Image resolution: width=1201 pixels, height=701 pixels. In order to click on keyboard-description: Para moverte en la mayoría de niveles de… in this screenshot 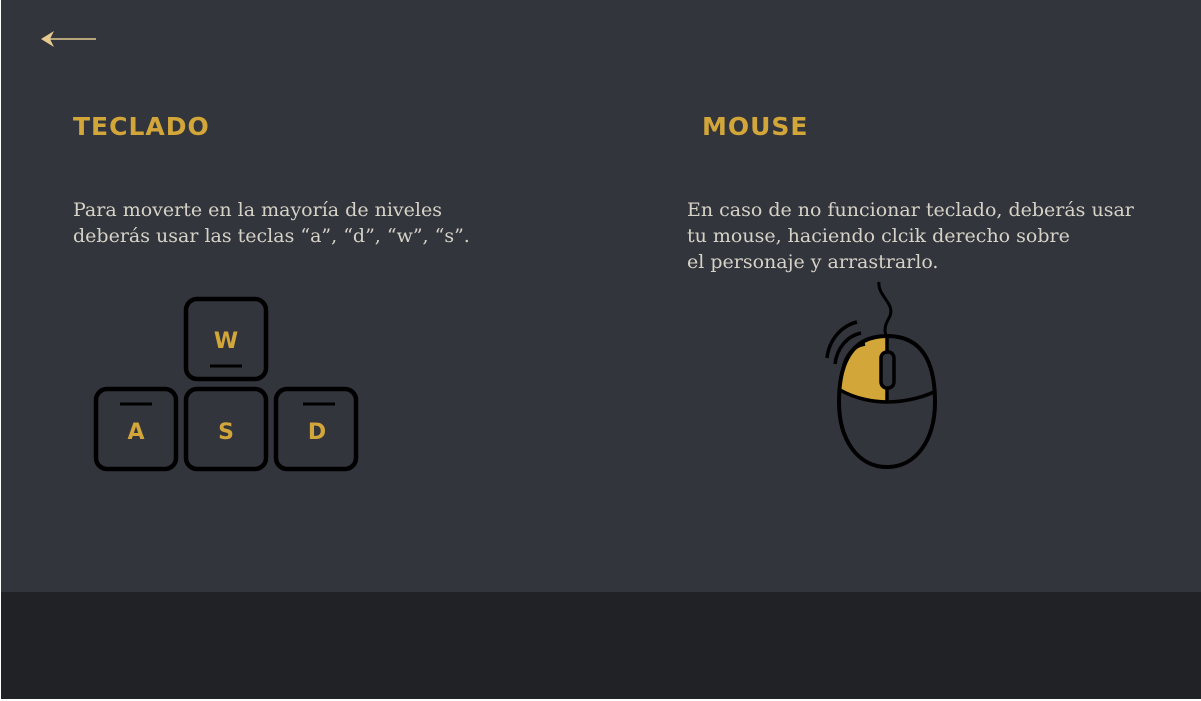, I will do `click(271, 223)`.